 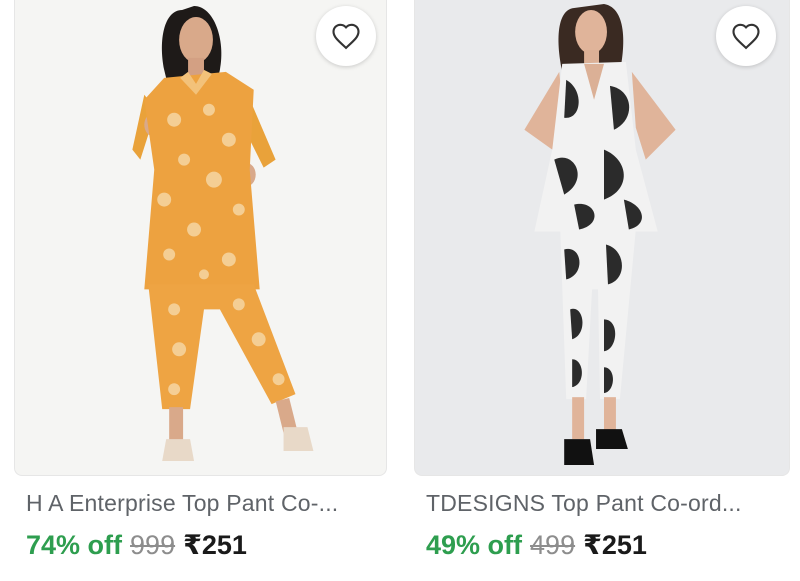 I want to click on price-row: 74% off 999 ₹251, so click(x=136, y=545).